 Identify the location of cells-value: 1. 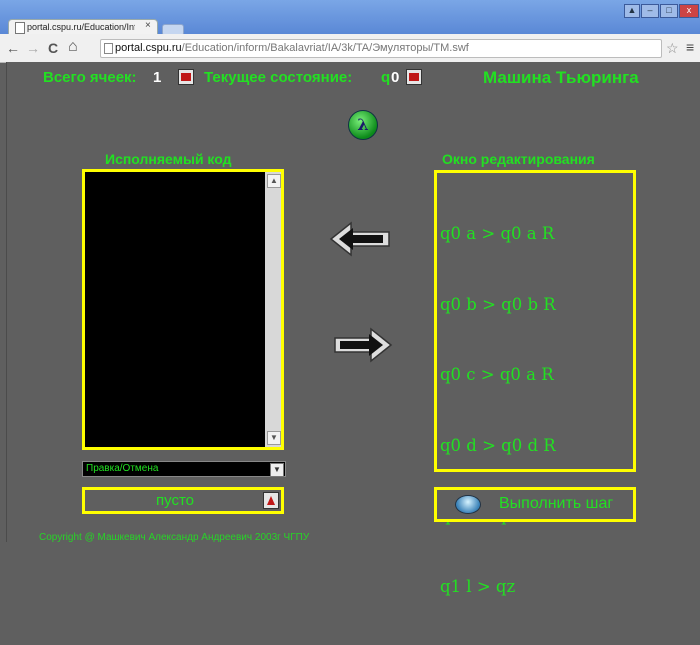
(157, 77).